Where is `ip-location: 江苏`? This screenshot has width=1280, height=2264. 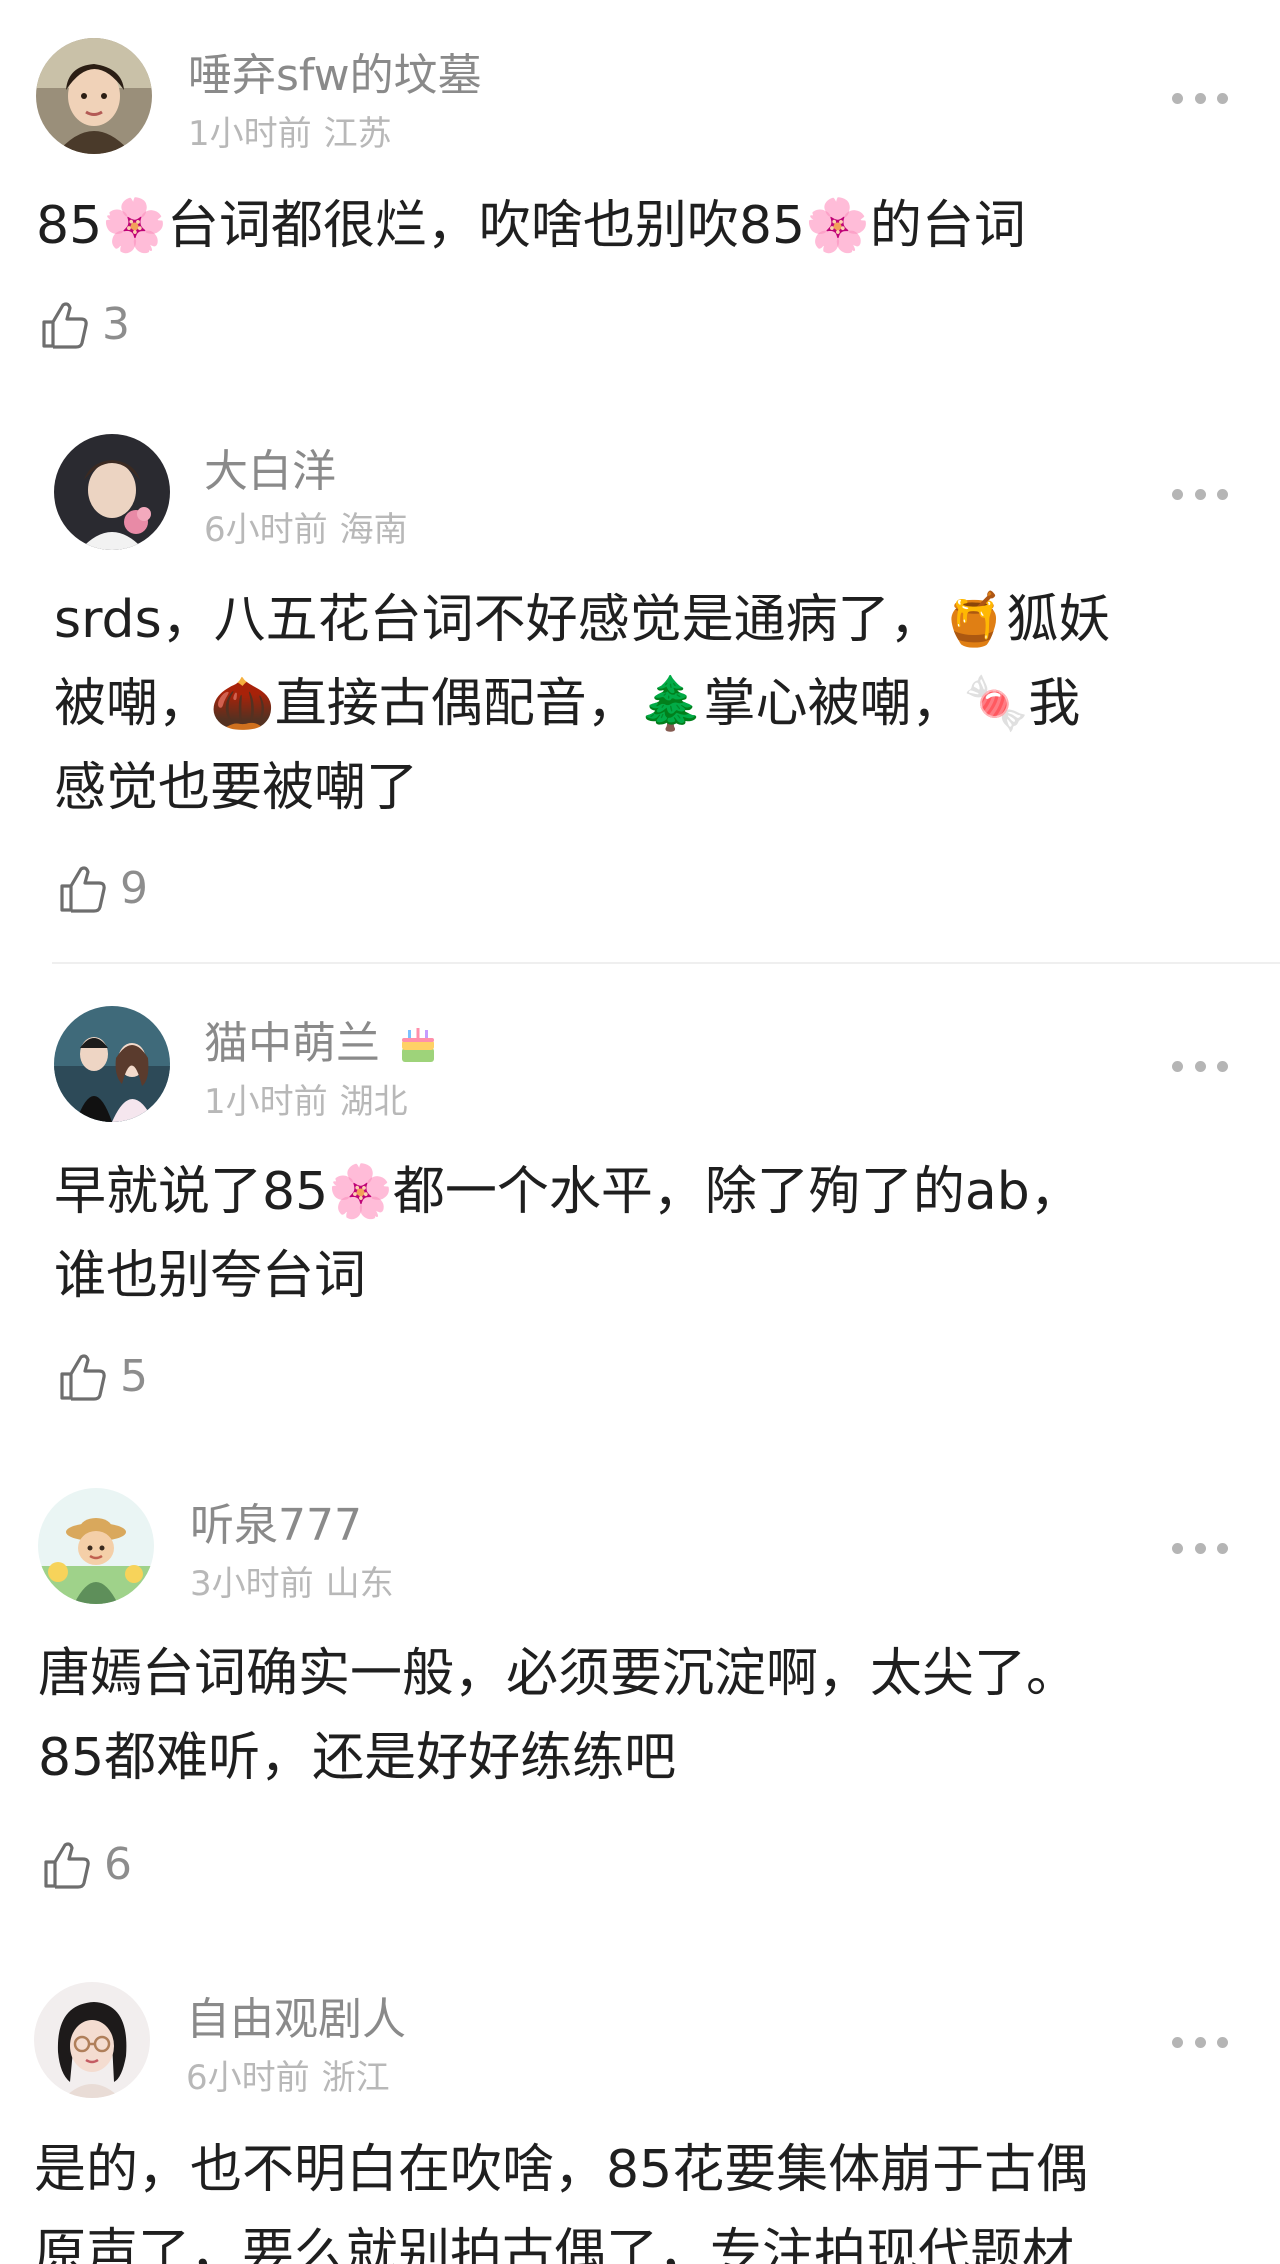 ip-location: 江苏 is located at coordinates (357, 134).